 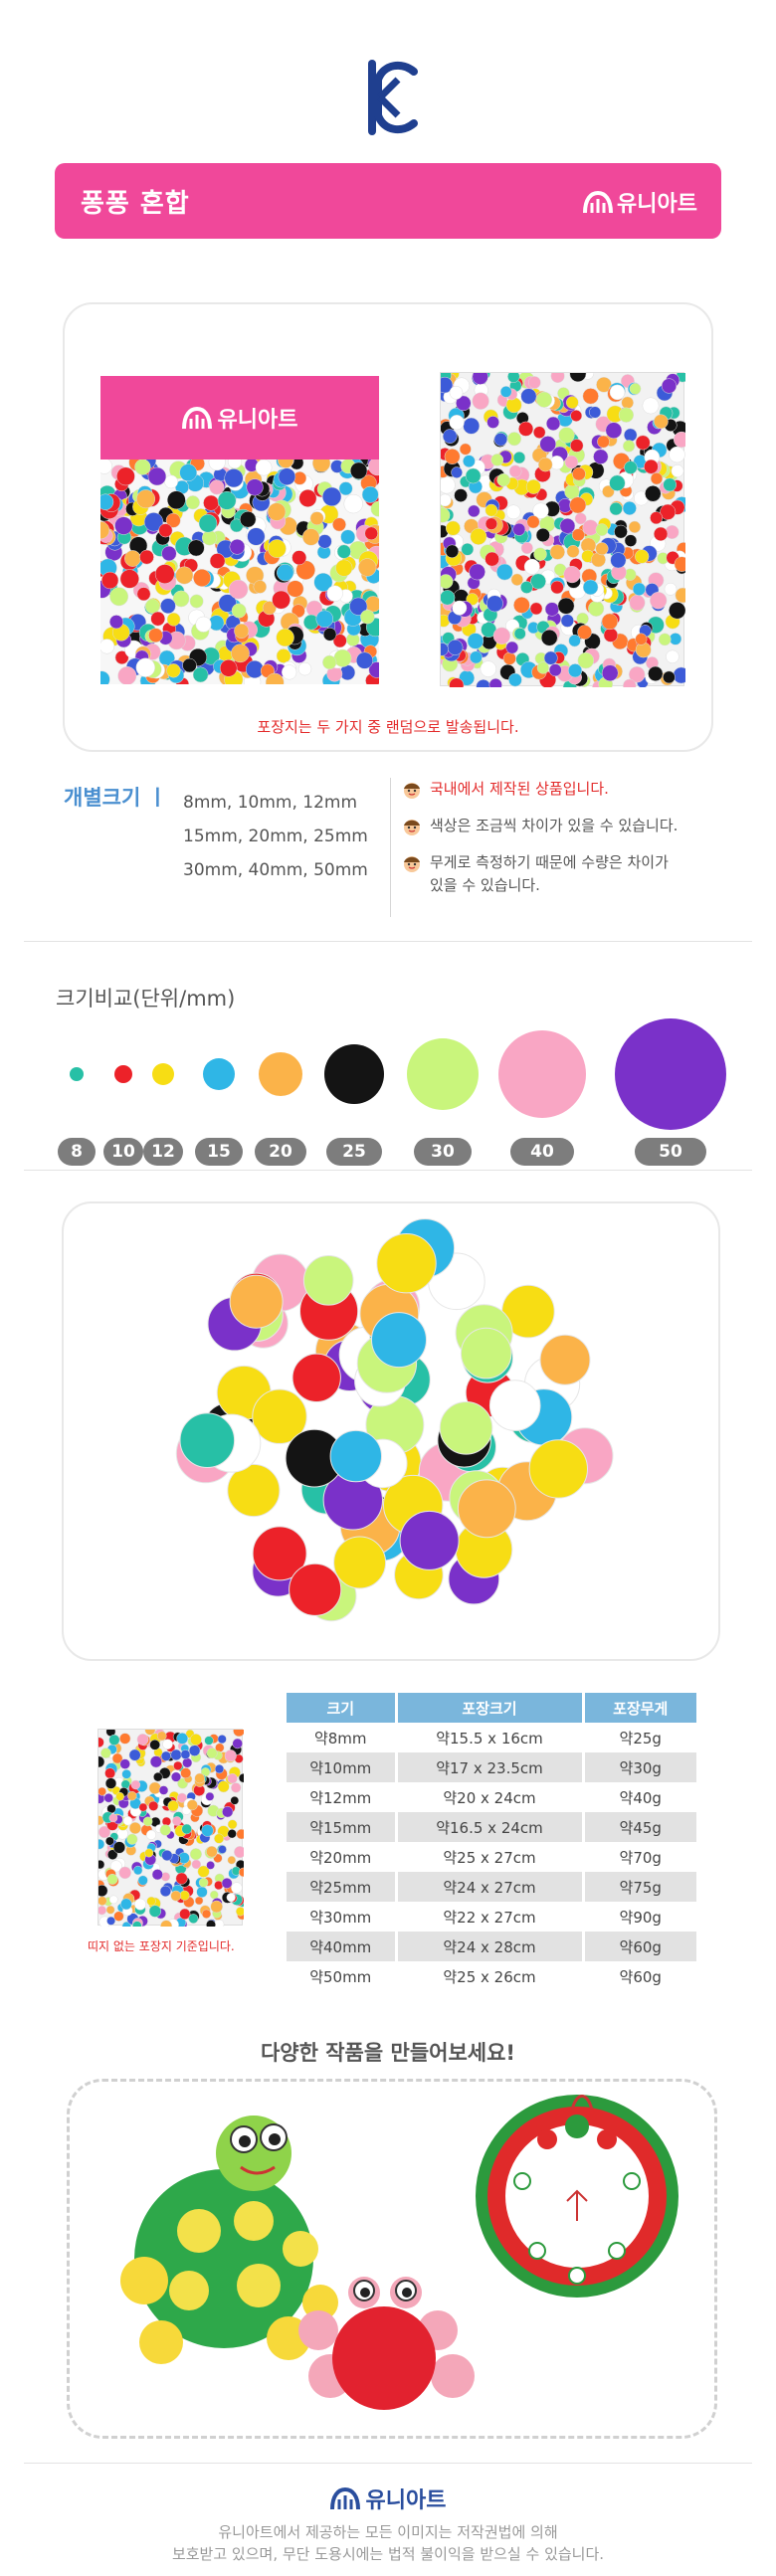 What do you see at coordinates (443, 1074) in the screenshot?
I see `size-30-pompom` at bounding box center [443, 1074].